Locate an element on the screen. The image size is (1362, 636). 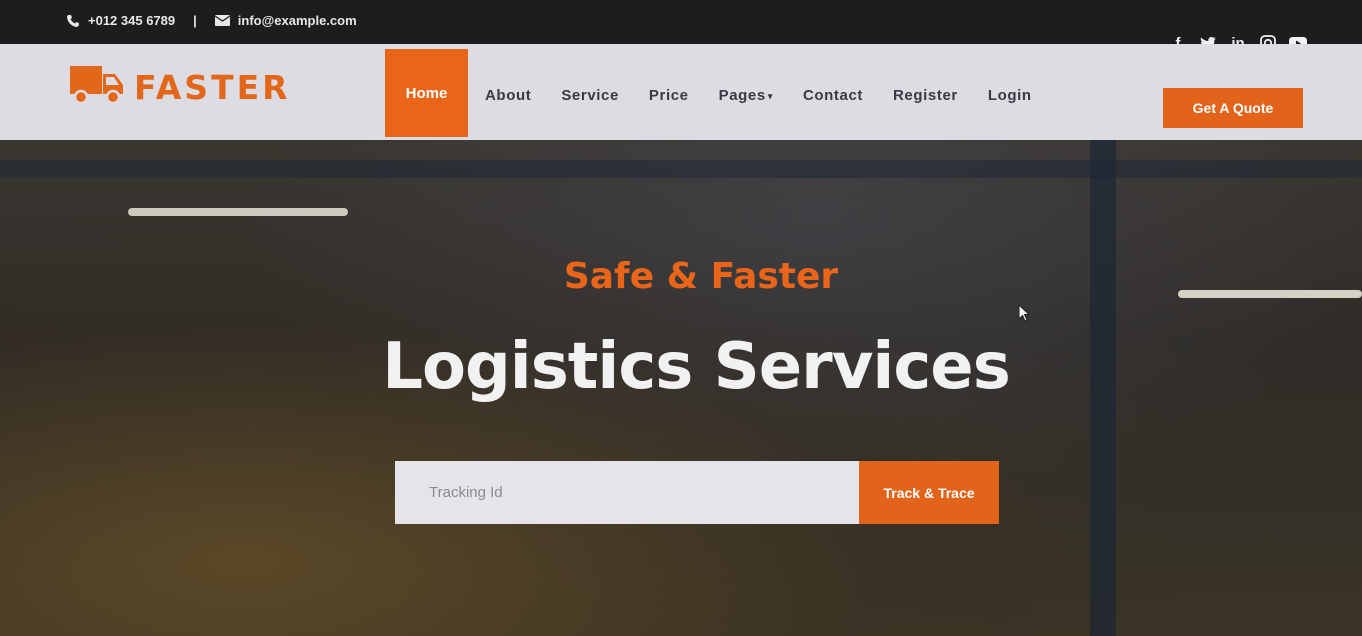
email-address: info@example.com is located at coordinates (297, 20).